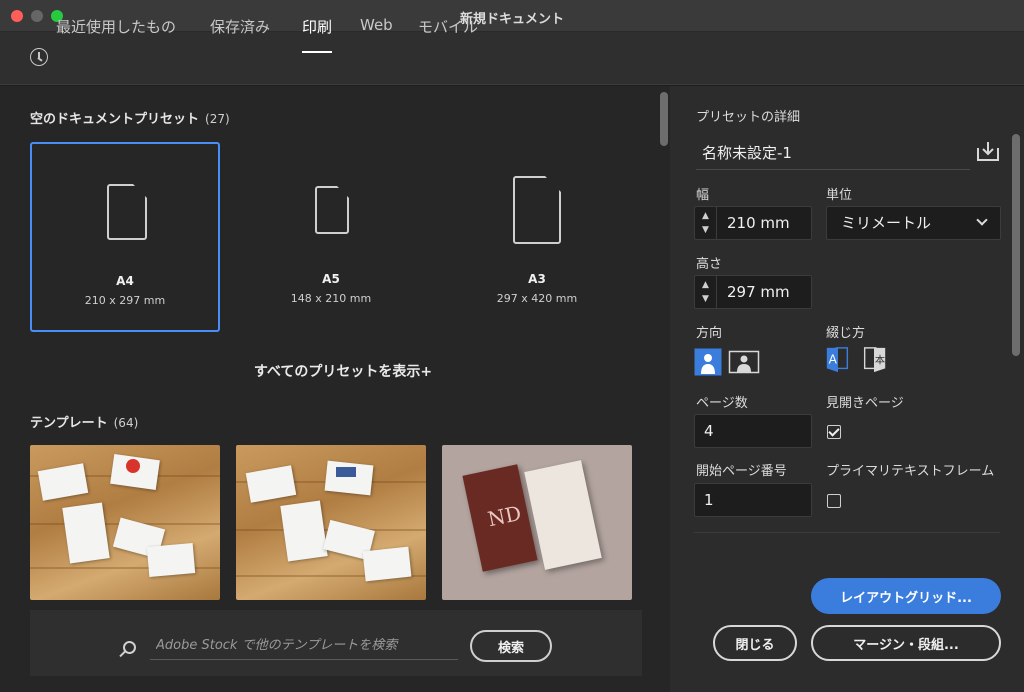 Image resolution: width=1024 pixels, height=692 pixels. What do you see at coordinates (874, 360) in the screenshot?
I see `right-to-left-binding-icon: 本` at bounding box center [874, 360].